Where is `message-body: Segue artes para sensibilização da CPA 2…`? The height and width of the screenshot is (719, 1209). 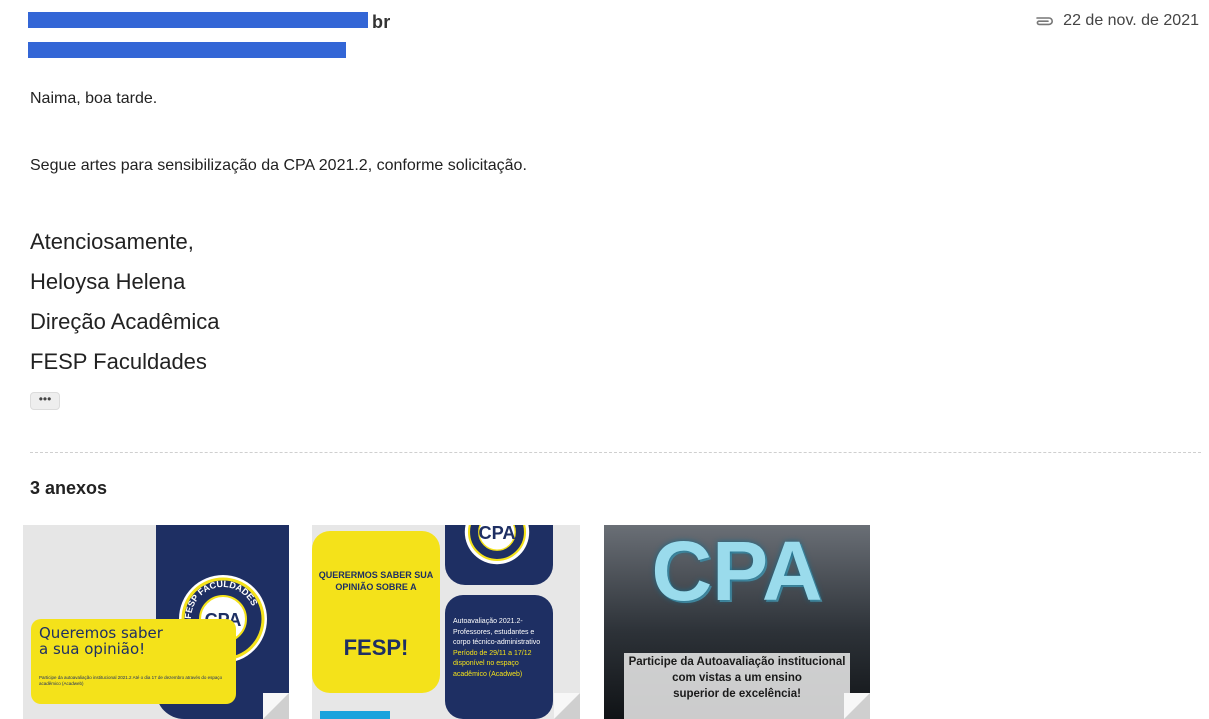 message-body: Segue artes para sensibilização da CPA 2… is located at coordinates (278, 165).